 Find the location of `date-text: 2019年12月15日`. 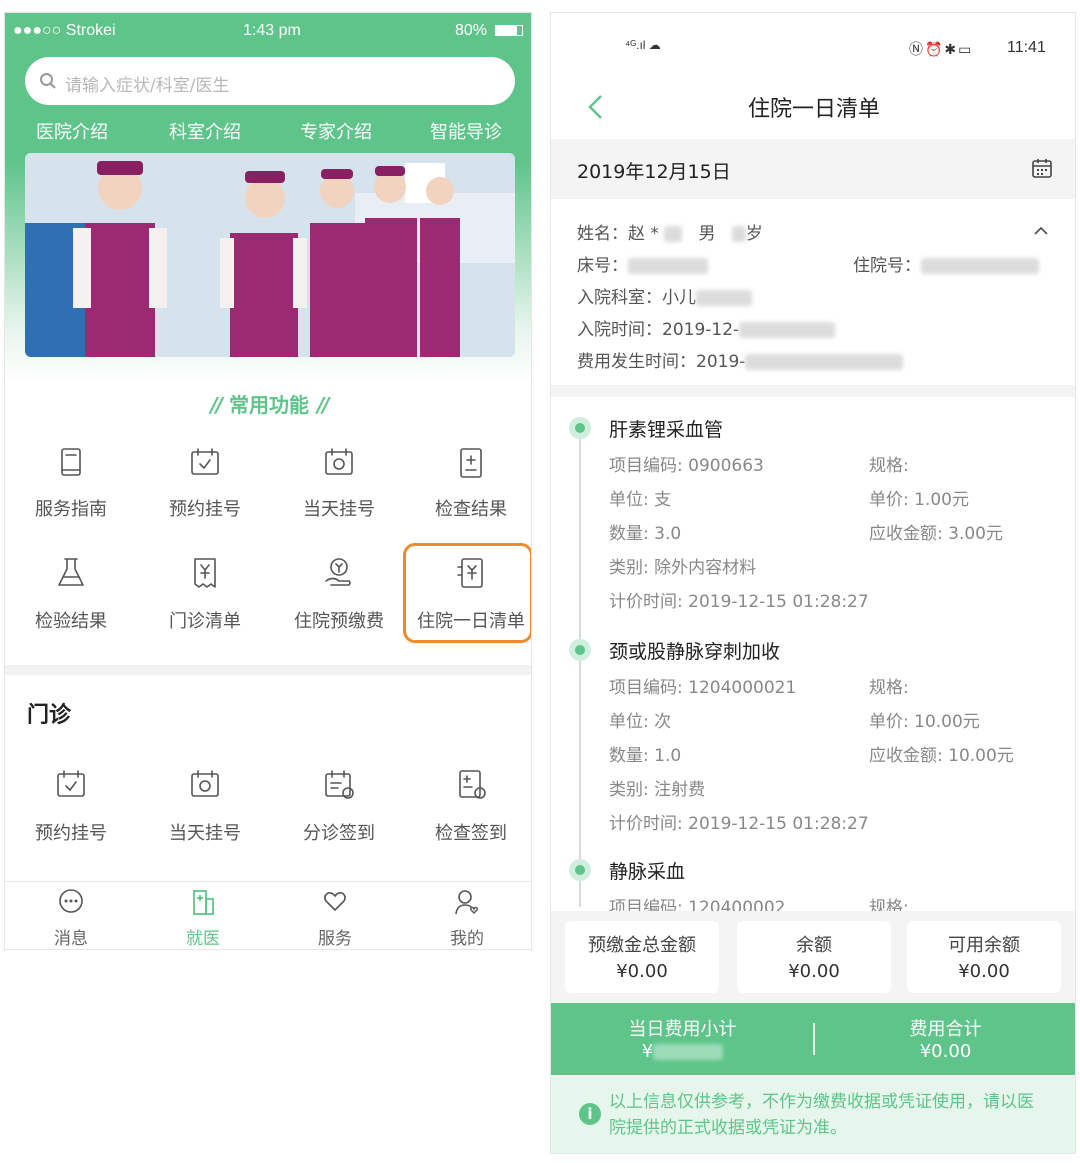

date-text: 2019年12月15日 is located at coordinates (654, 172).